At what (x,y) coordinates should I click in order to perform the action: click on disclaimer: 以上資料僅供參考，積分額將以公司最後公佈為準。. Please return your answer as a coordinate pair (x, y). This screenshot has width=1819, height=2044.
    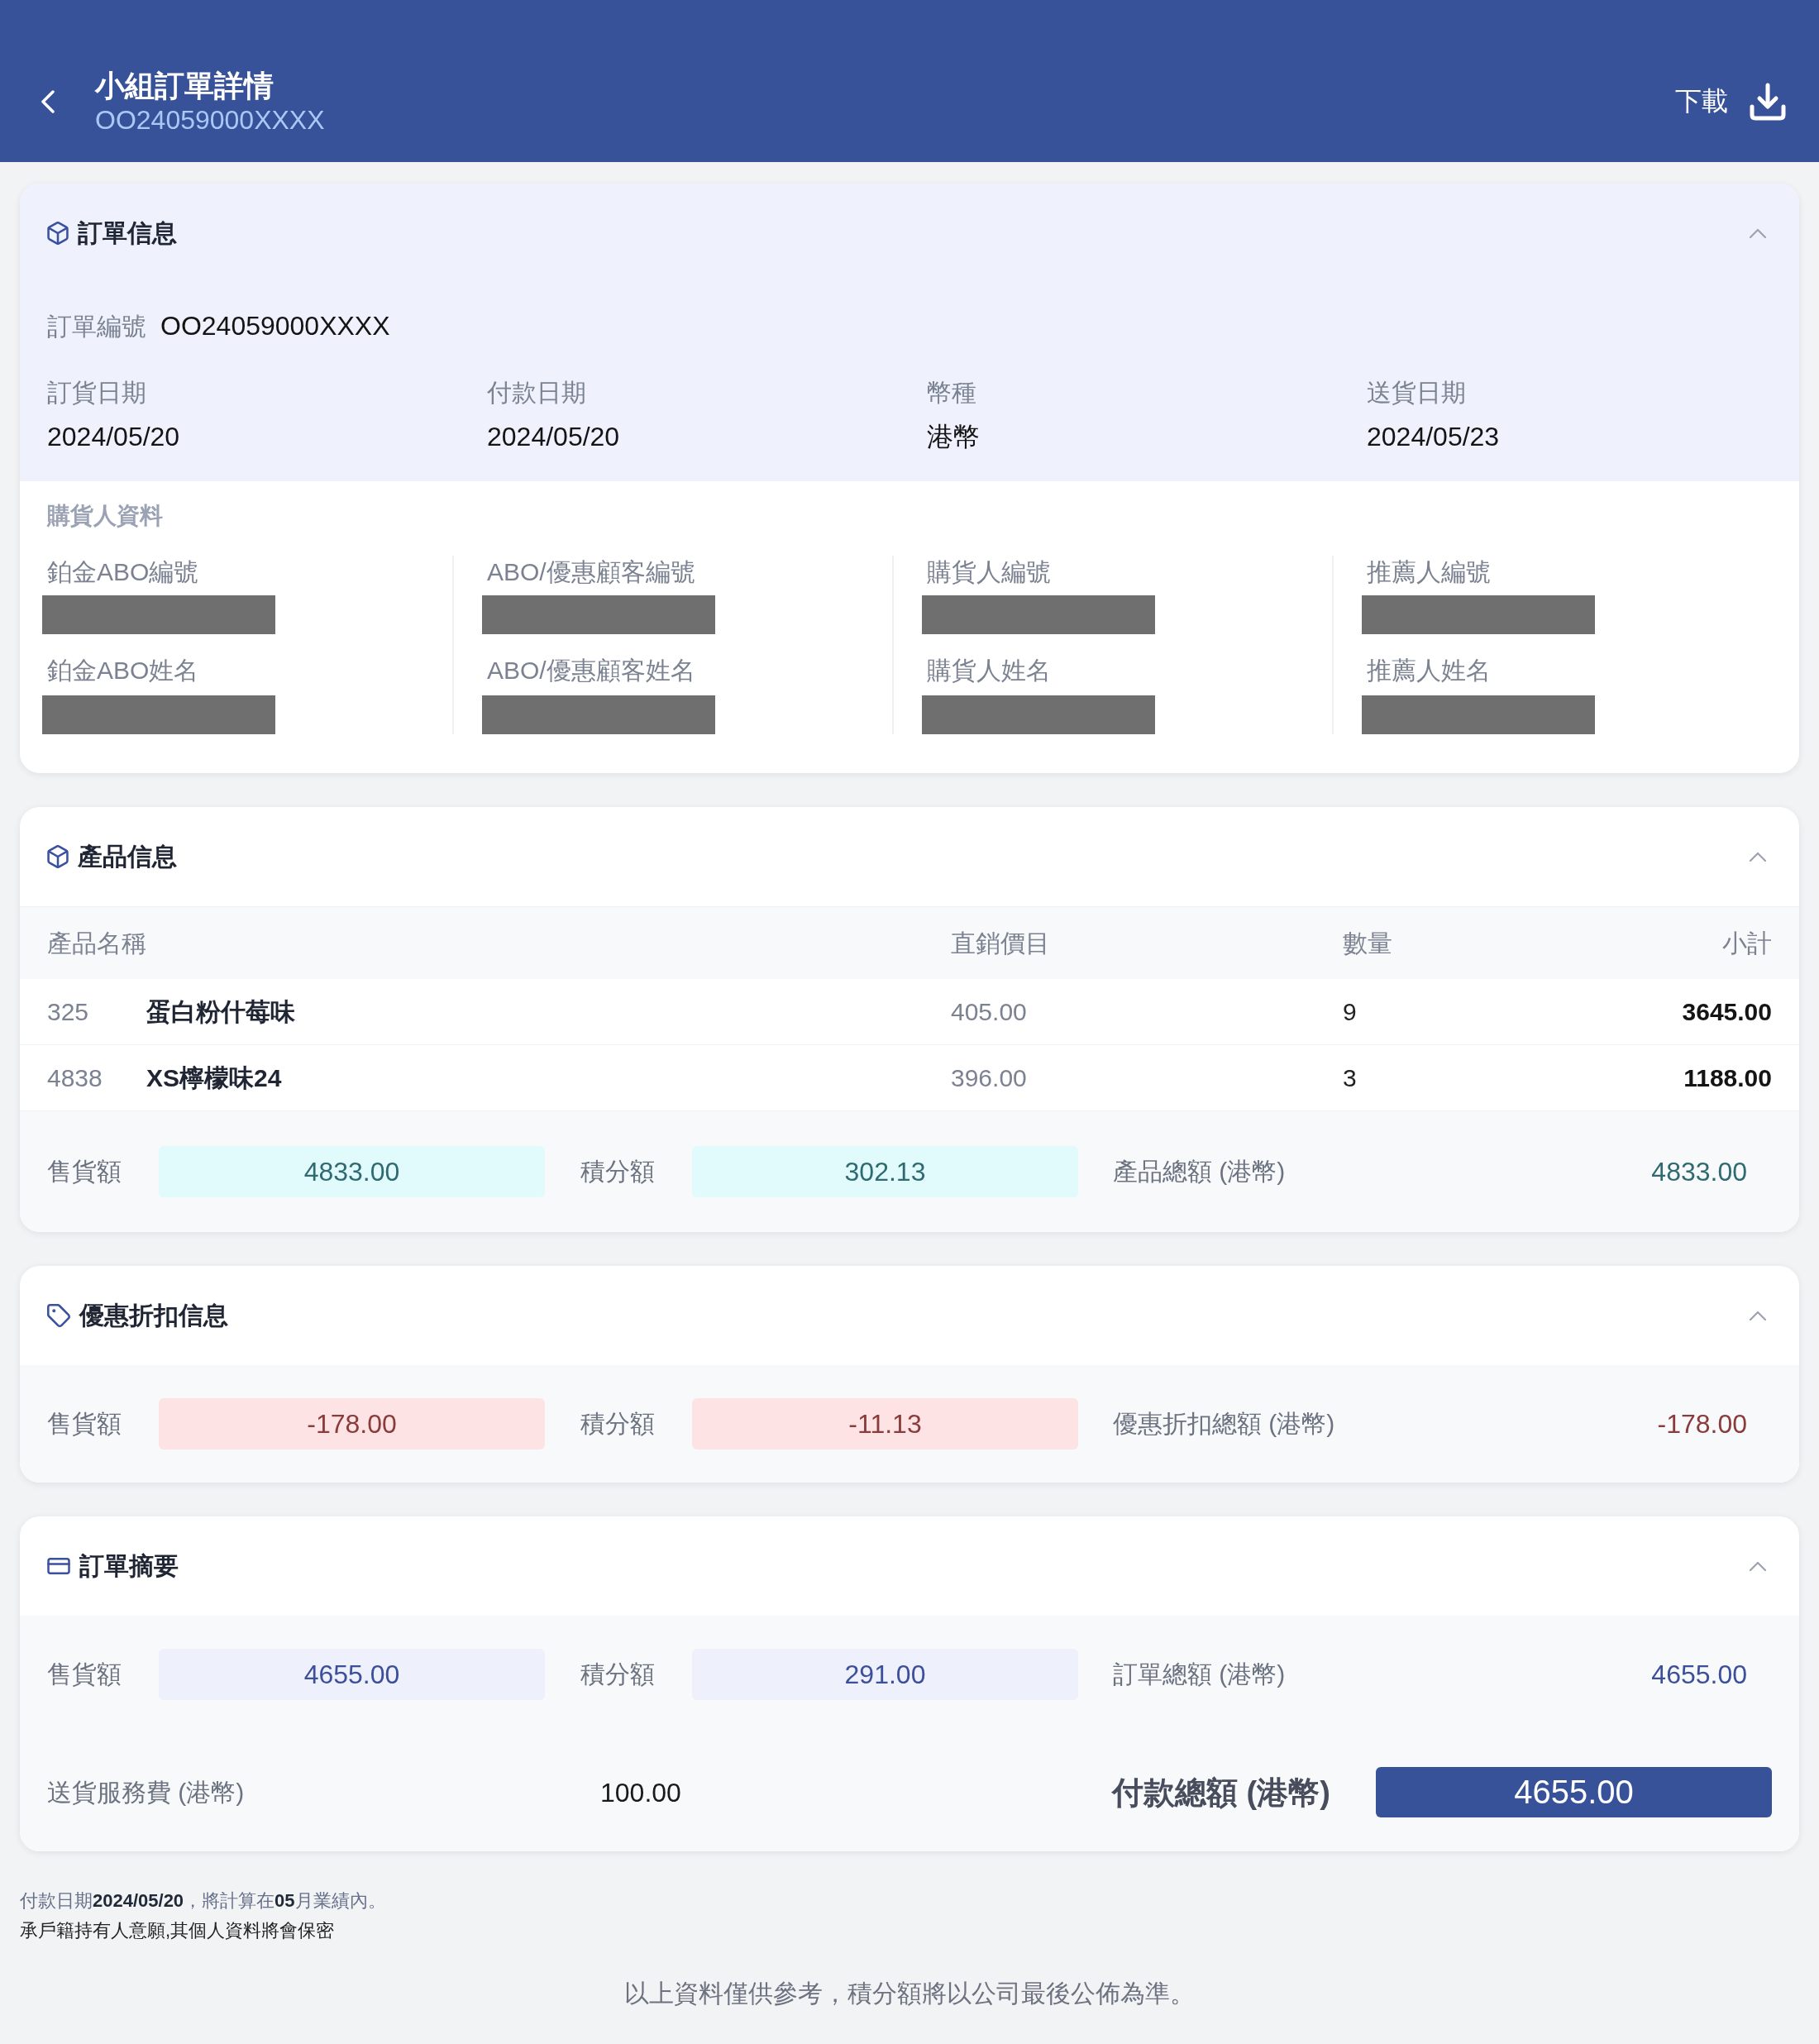
    Looking at the image, I should click on (909, 1994).